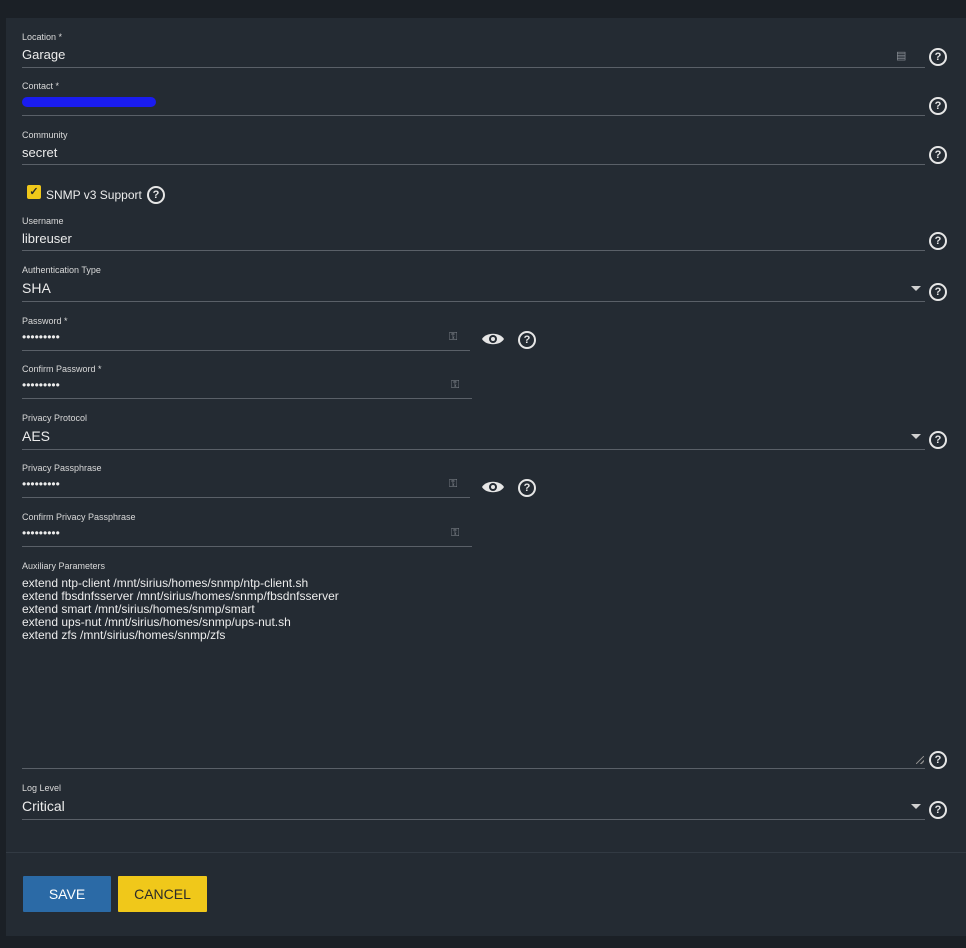  I want to click on auth-type-underline, so click(473, 301).